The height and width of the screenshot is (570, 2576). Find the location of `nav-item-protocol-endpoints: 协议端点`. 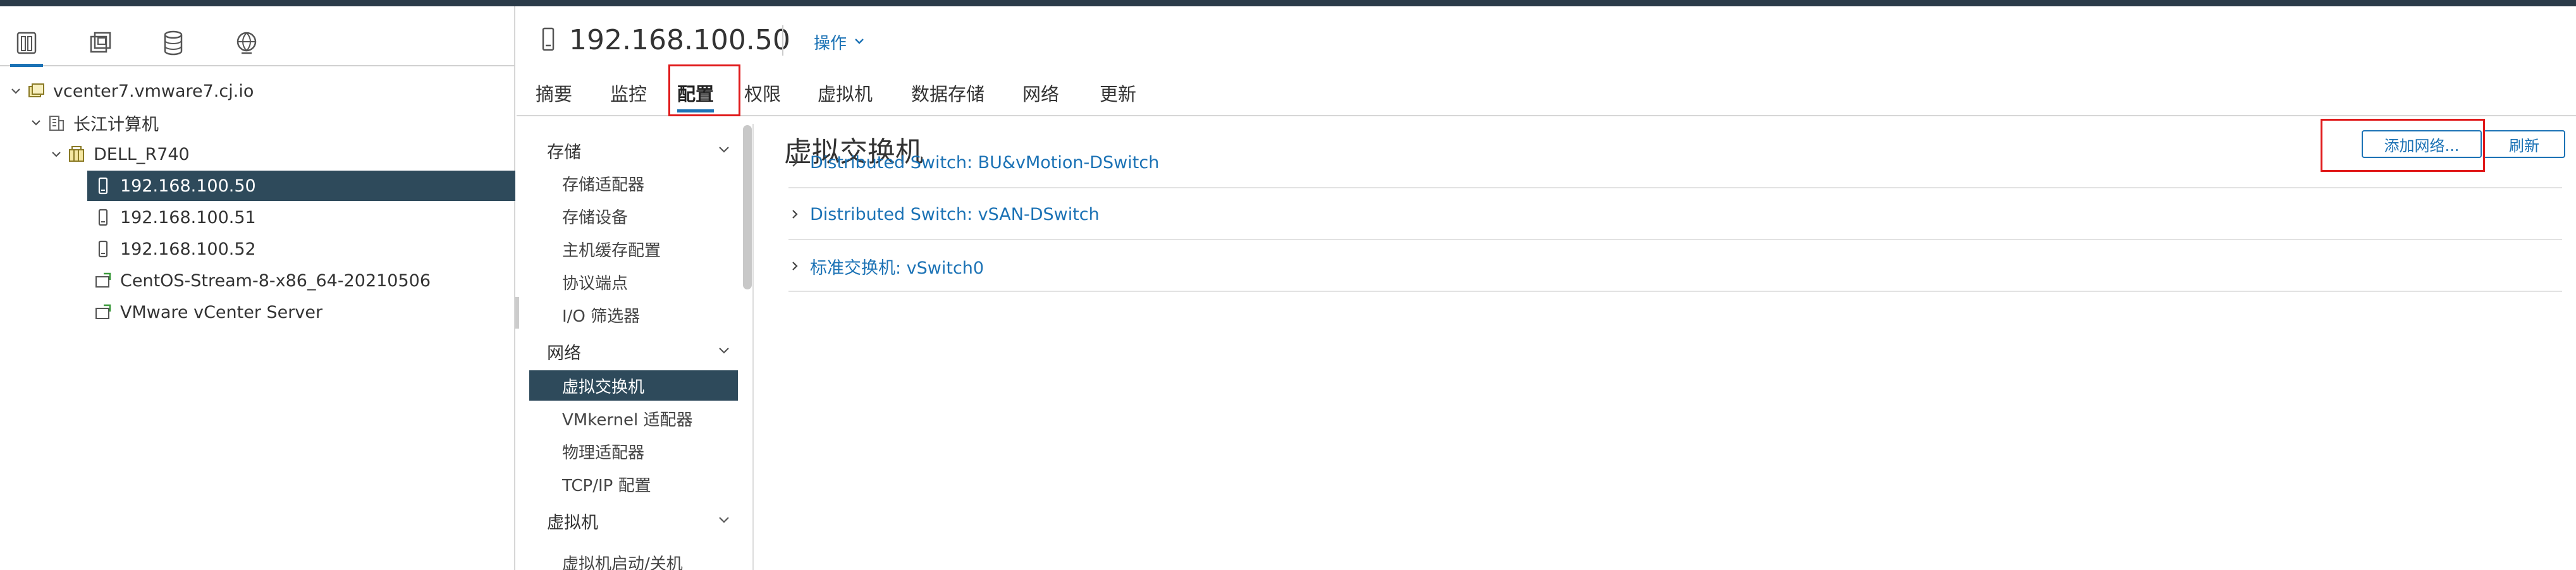

nav-item-protocol-endpoints: 协议端点 is located at coordinates (635, 282).